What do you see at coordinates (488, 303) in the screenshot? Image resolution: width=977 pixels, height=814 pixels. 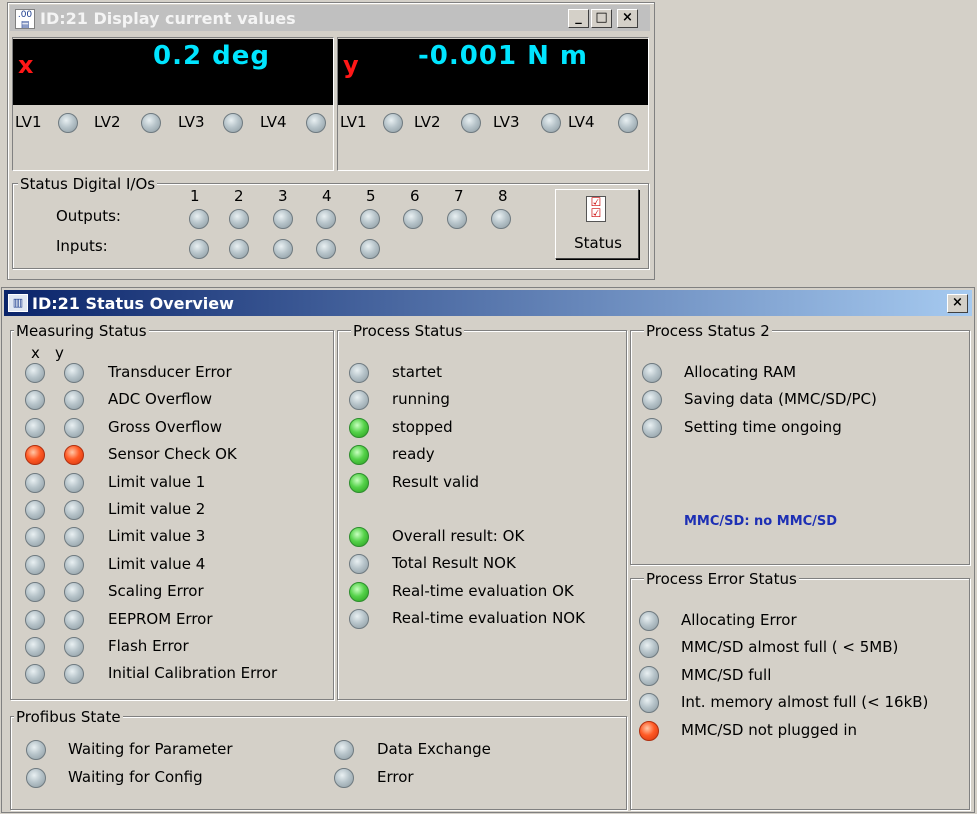 I see `title-bar: ▥ ID:21 Status Overview ×` at bounding box center [488, 303].